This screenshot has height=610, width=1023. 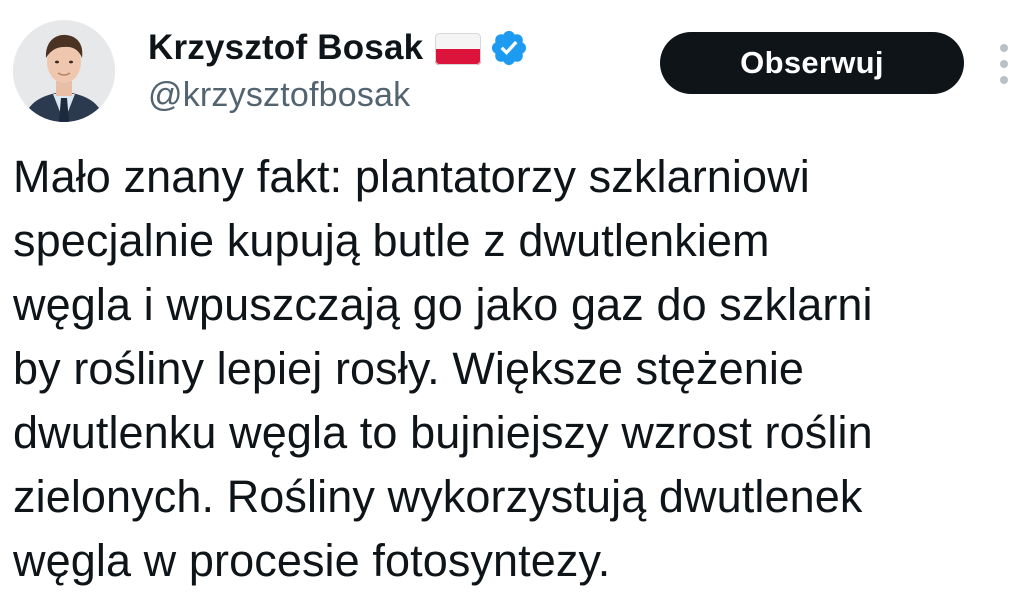 I want to click on more-vertical-icon, so click(x=1004, y=64).